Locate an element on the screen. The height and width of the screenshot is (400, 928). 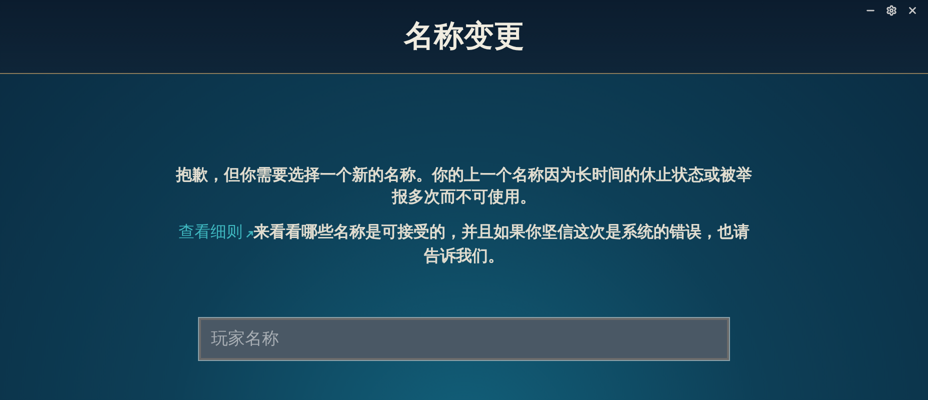
settings-icon is located at coordinates (891, 10).